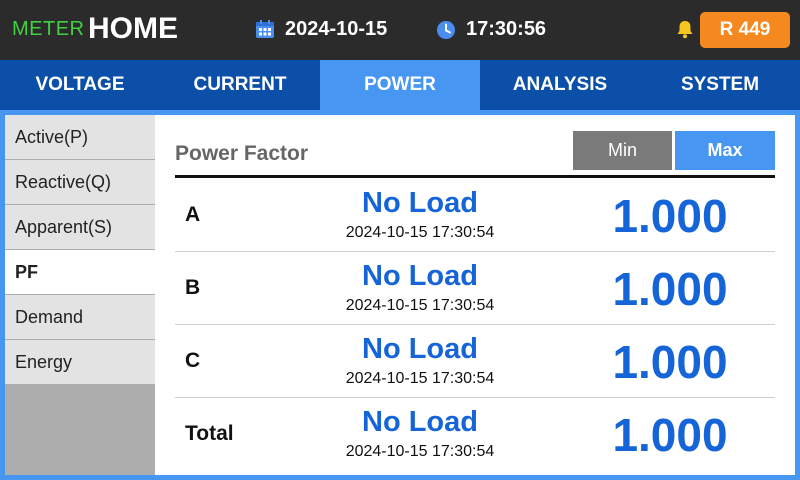  I want to click on brand-prefix: METER, so click(48, 29).